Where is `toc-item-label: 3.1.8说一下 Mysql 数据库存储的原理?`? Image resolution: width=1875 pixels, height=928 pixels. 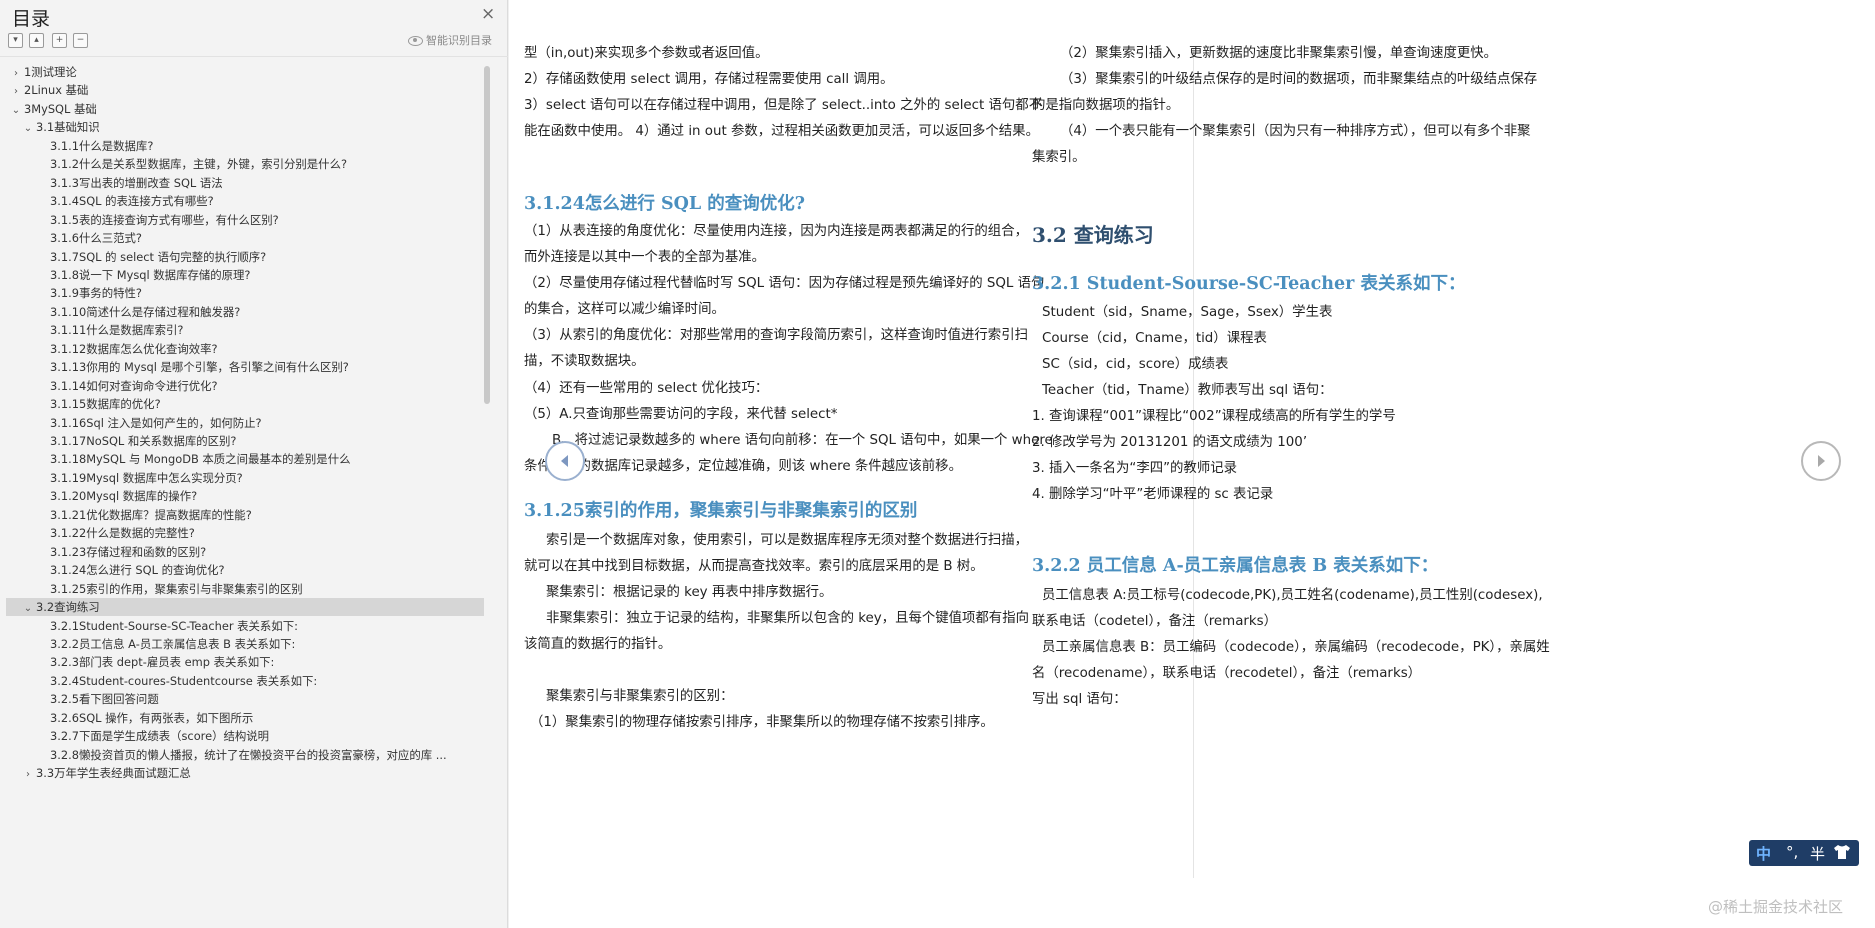
toc-item-label: 3.1.8说一下 Mysql 数据库存储的原理? is located at coordinates (150, 274).